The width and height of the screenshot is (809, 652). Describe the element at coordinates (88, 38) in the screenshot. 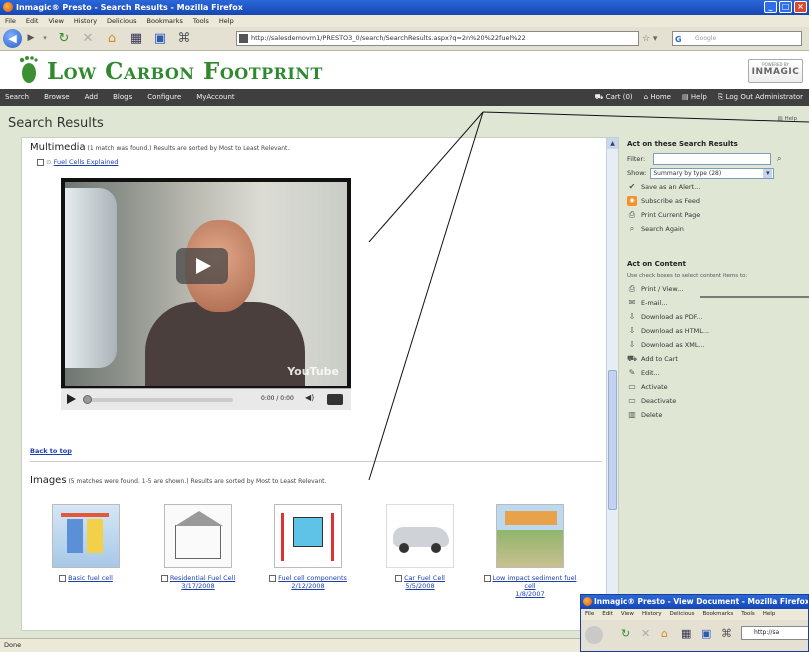

I see `stop-icon: ✕` at that location.